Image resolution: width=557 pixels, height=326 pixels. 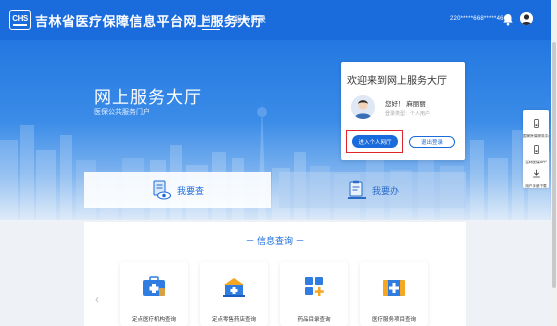 I want to click on sidebar-item-manual-download: 用户手册下载, so click(x=536, y=177).